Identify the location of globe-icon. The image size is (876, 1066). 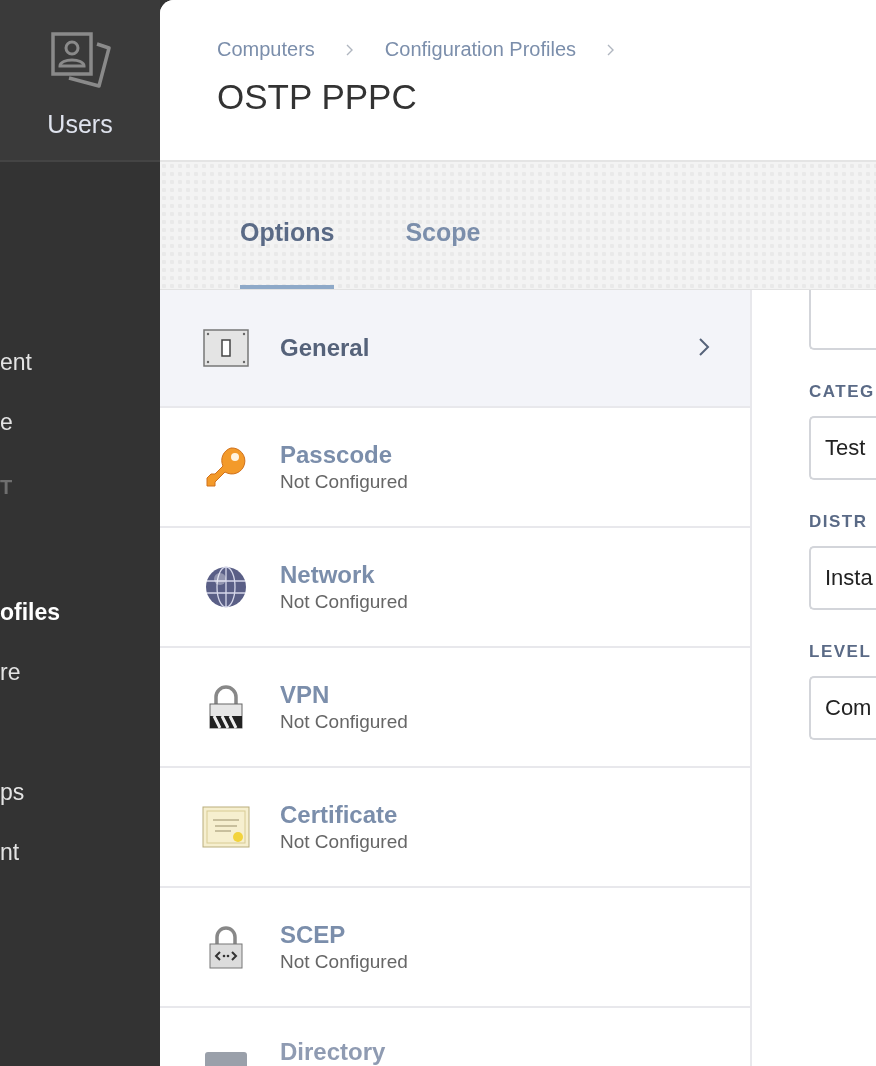
(226, 587).